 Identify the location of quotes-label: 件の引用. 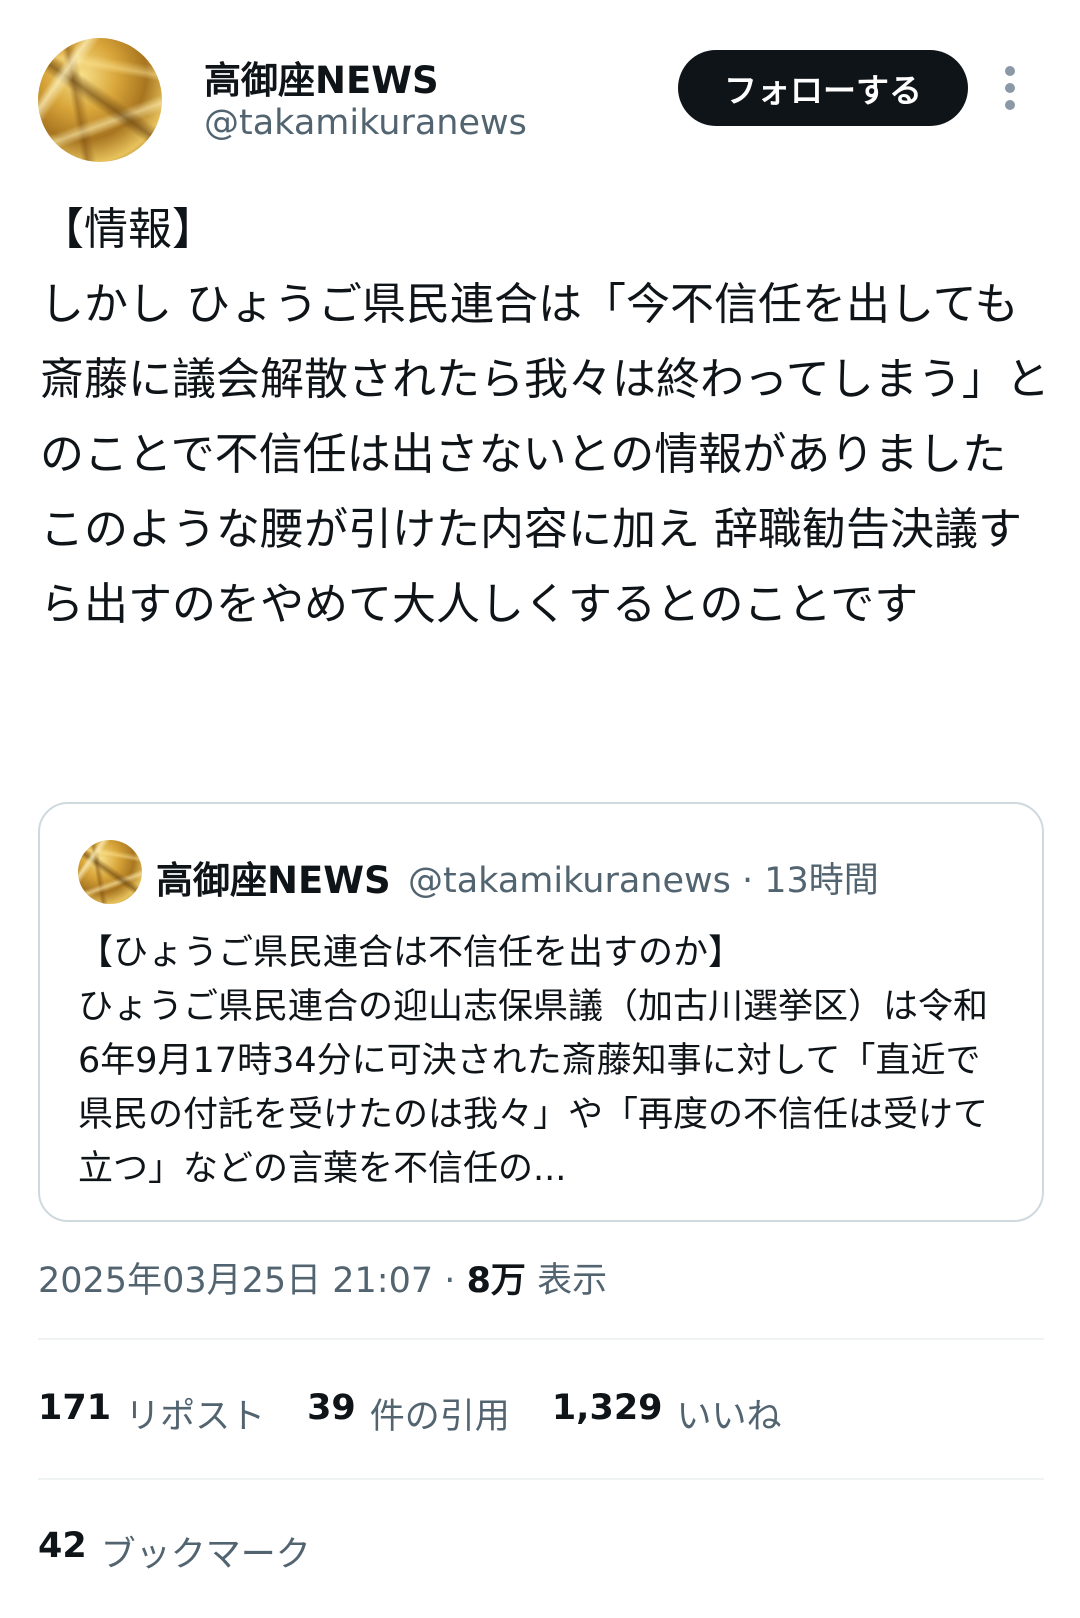
(439, 1417).